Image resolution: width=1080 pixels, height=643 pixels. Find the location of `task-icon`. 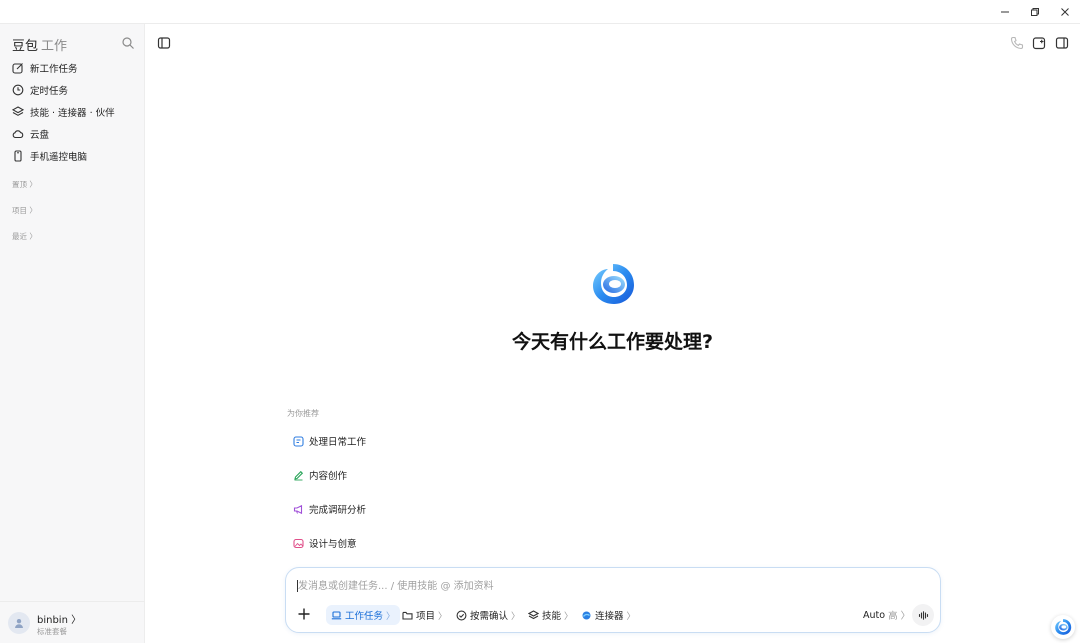

task-icon is located at coordinates (298, 441).